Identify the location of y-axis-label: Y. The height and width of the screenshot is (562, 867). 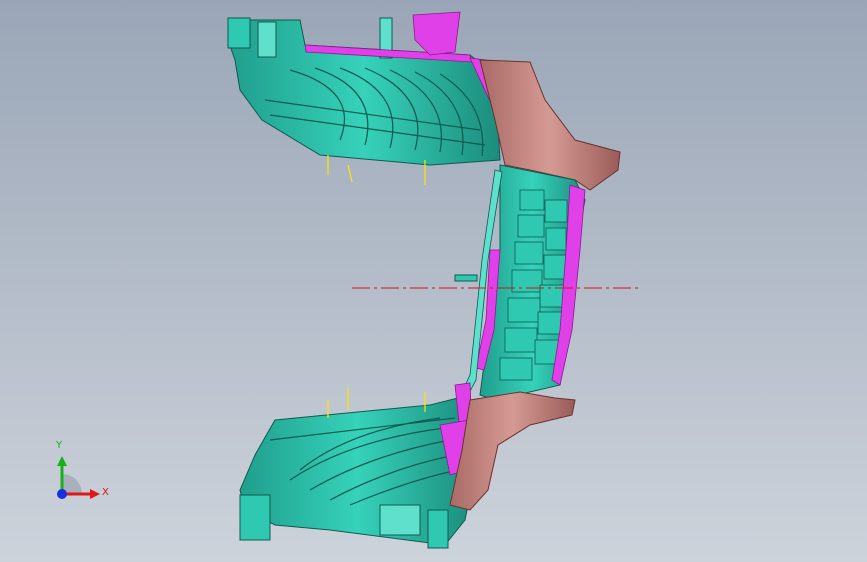
(59, 445).